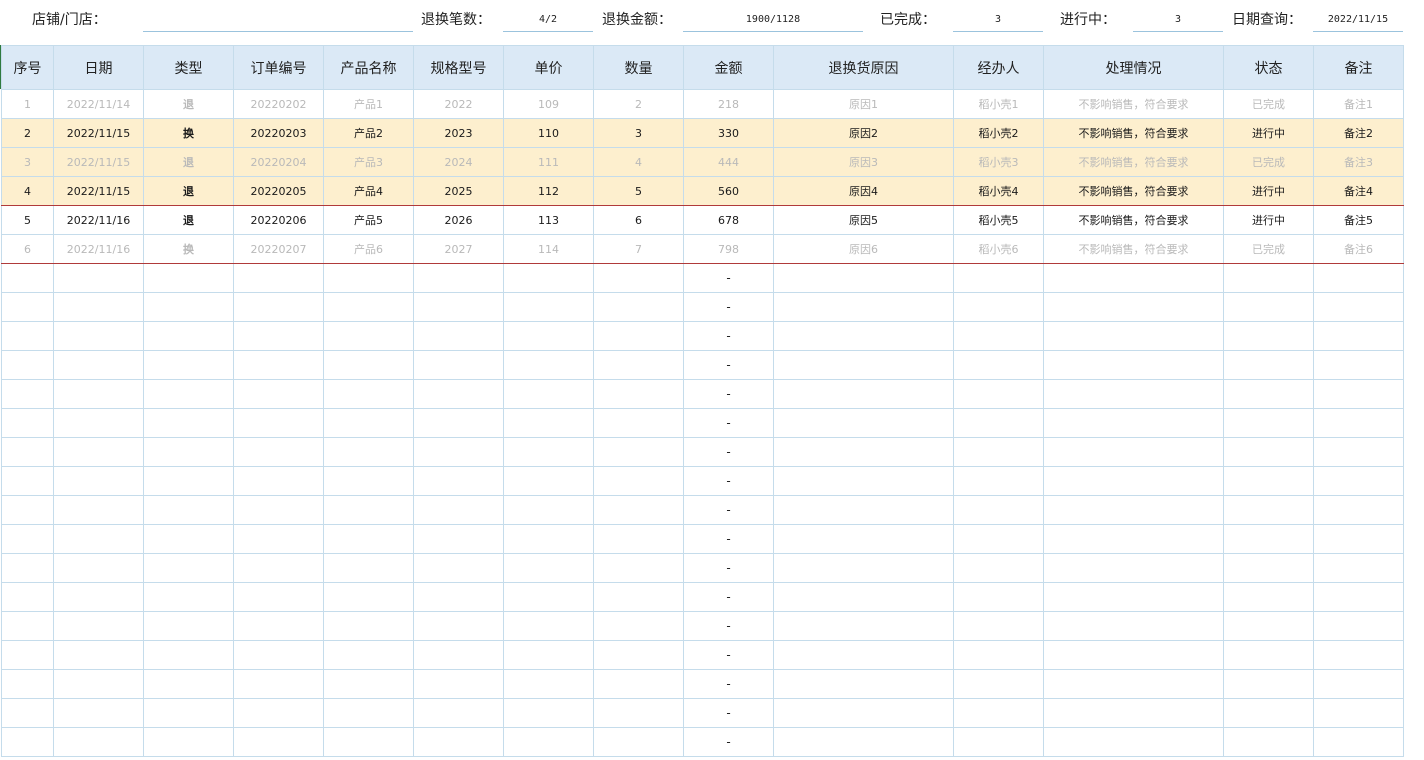 The image size is (1424, 760). I want to click on in-progress-value: 3, so click(1178, 20).